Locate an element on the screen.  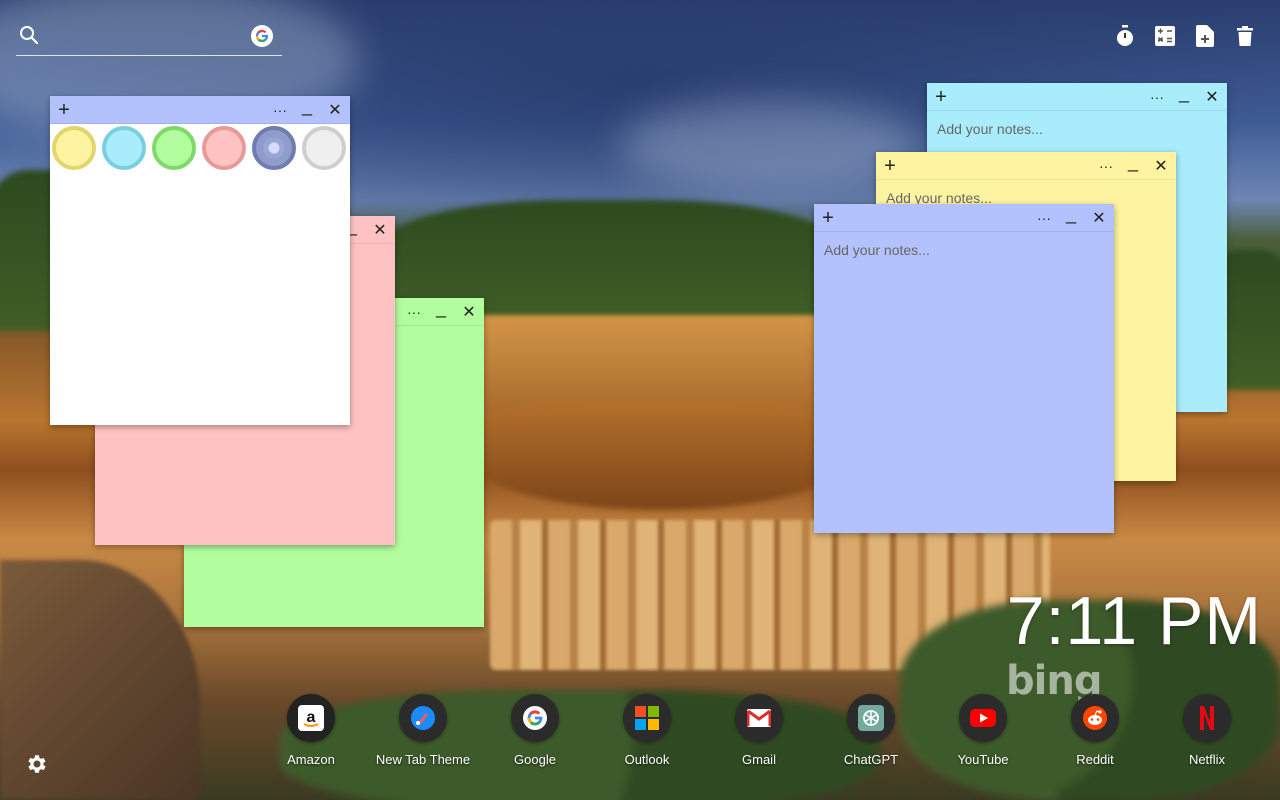
trash-icon is located at coordinates (1245, 36).